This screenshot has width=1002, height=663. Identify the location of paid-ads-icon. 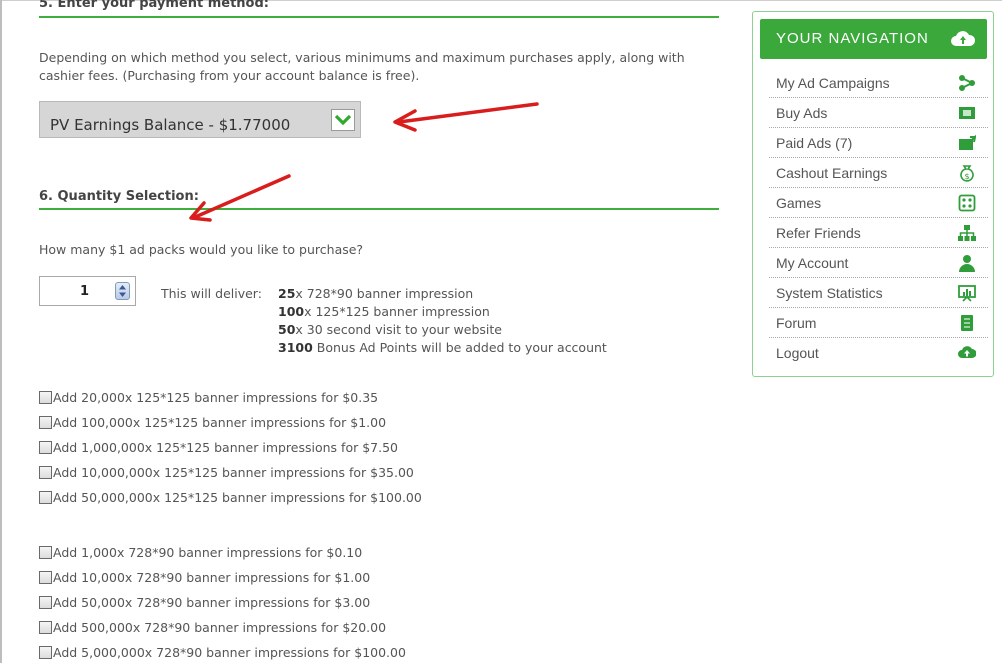
(967, 142).